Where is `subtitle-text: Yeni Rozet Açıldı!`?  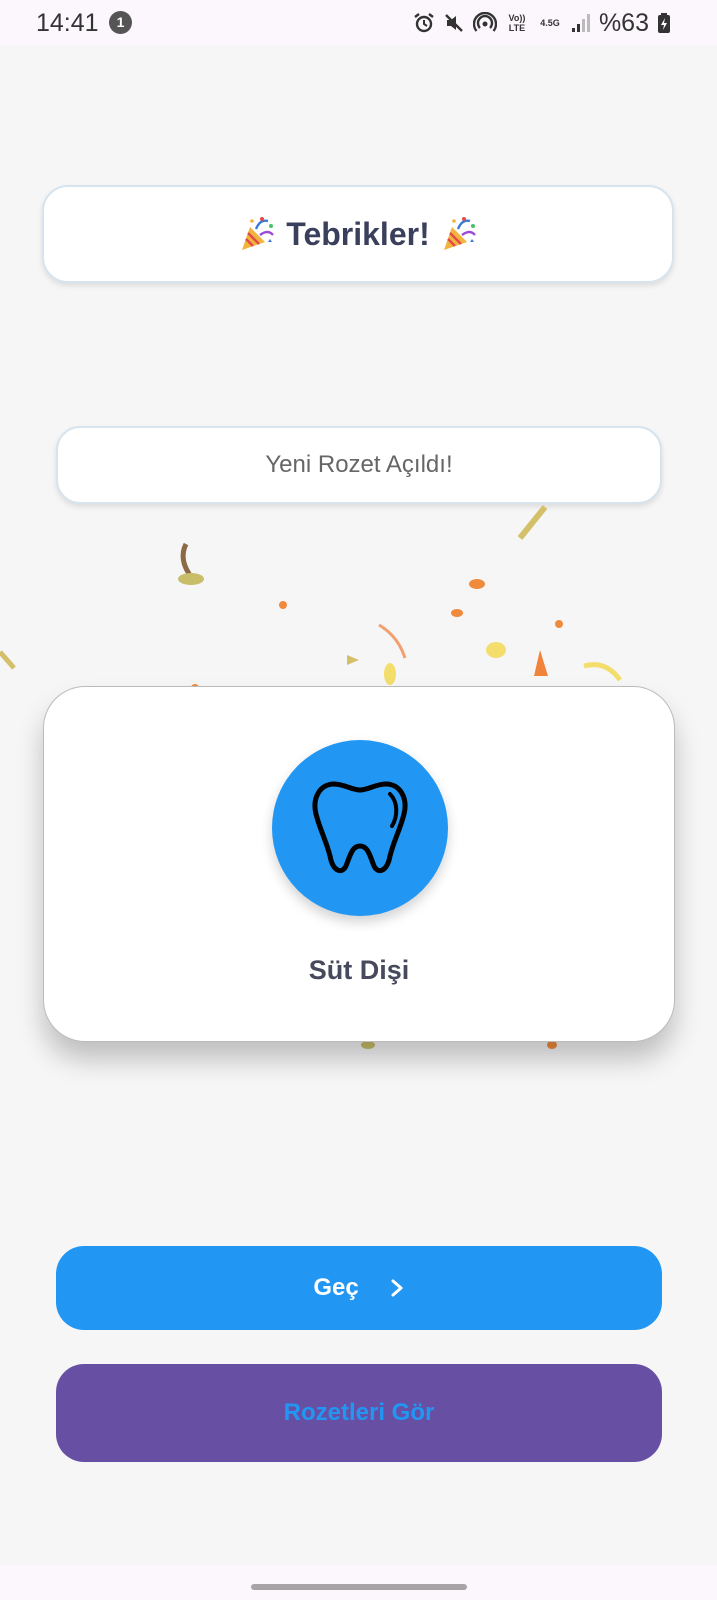
subtitle-text: Yeni Rozet Açıldı! is located at coordinates (359, 464).